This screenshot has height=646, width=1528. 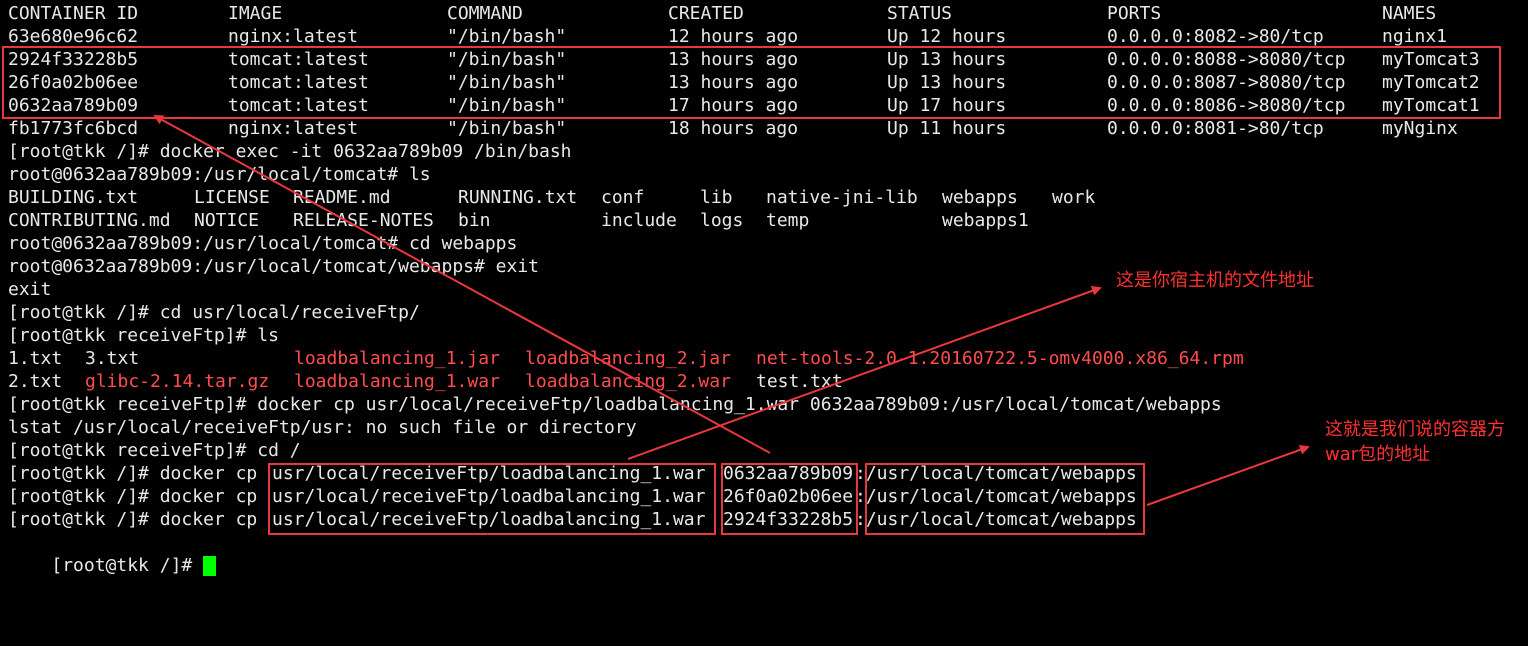 What do you see at coordinates (1415, 429) in the screenshot?
I see `container-note-line1: 这就是我们说的容器方` at bounding box center [1415, 429].